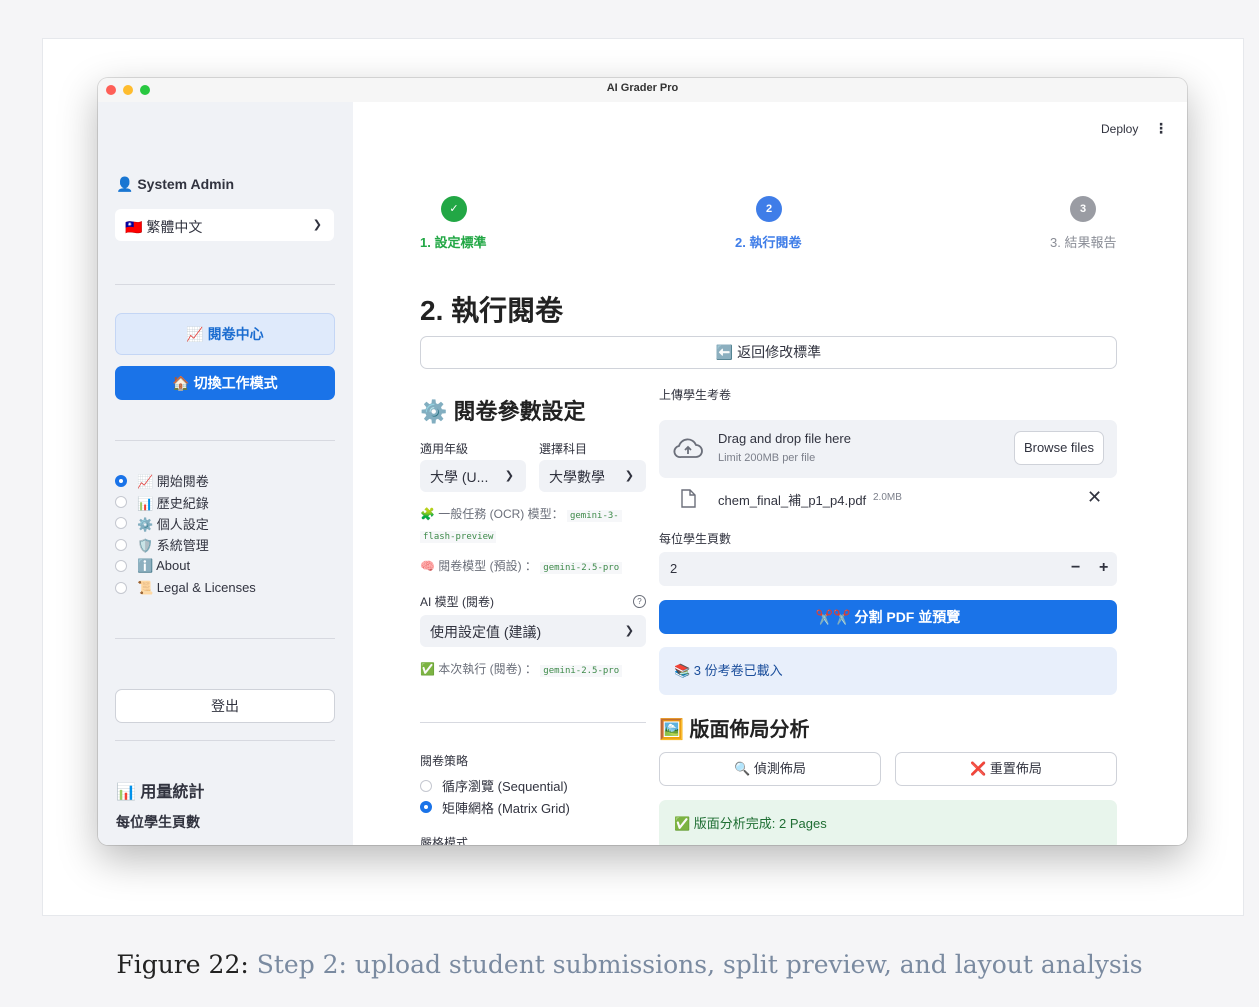 This screenshot has width=1259, height=1007. What do you see at coordinates (173, 524) in the screenshot?
I see `nav-radio-label: ⚙️ 個人設定` at bounding box center [173, 524].